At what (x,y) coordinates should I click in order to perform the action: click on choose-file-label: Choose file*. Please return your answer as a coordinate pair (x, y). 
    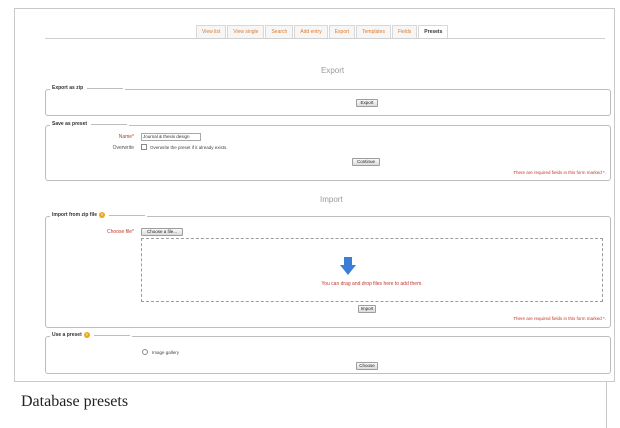
    Looking at the image, I should click on (120, 232).